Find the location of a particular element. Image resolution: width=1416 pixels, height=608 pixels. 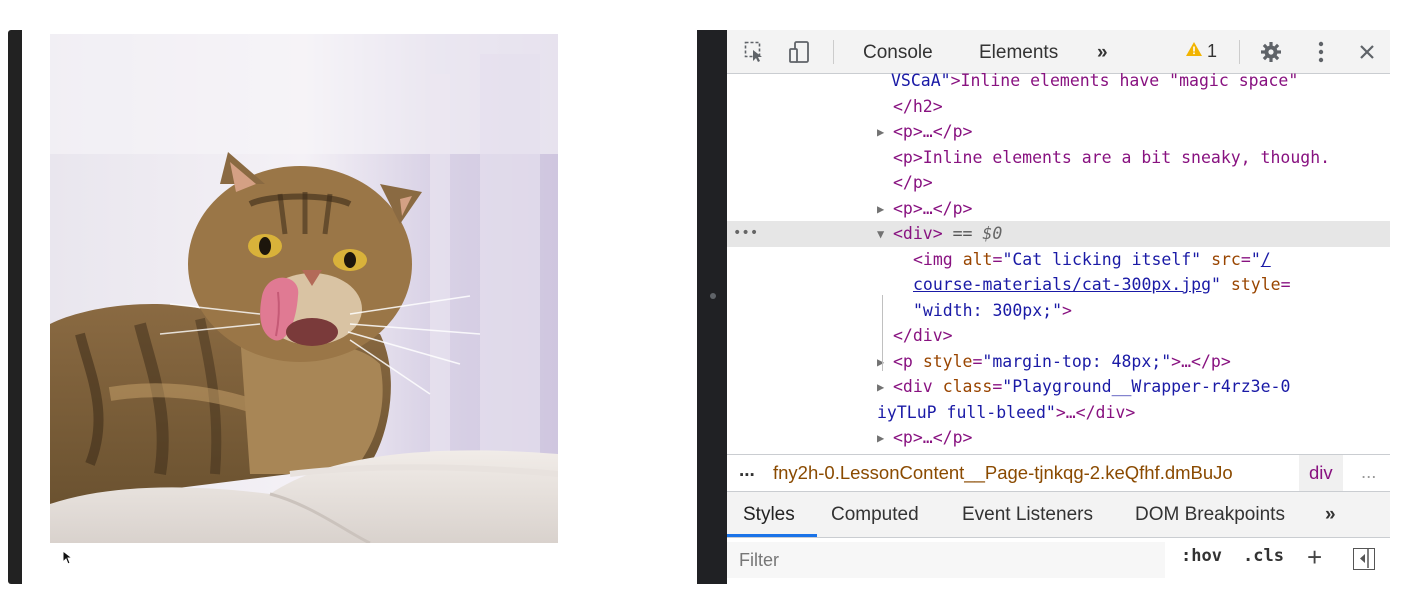

filter-input is located at coordinates (946, 560).